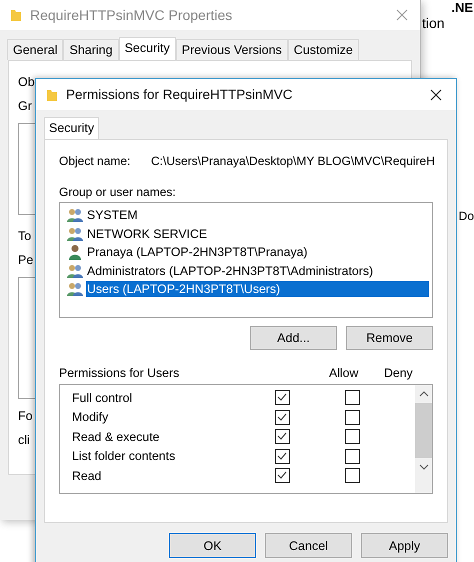 This screenshot has width=474, height=562. What do you see at coordinates (26, 261) in the screenshot?
I see `label-text: Pe` at bounding box center [26, 261].